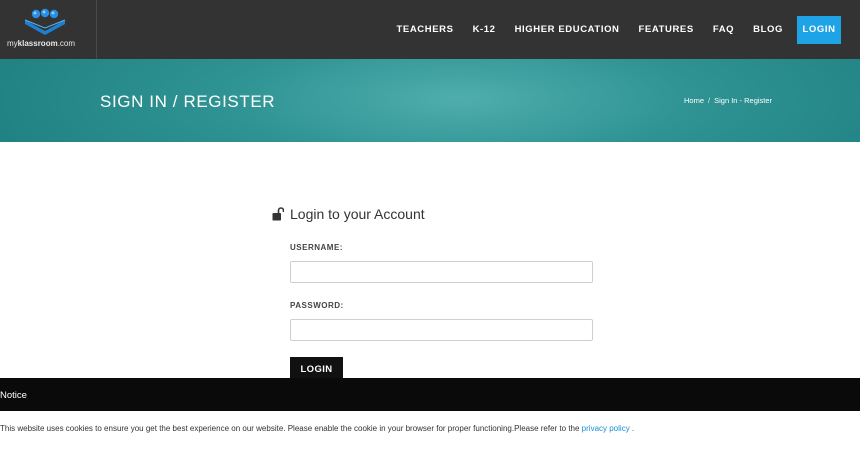 This screenshot has width=860, height=450. I want to click on nav-higher-education: HIGHER EDUCATION, so click(567, 29).